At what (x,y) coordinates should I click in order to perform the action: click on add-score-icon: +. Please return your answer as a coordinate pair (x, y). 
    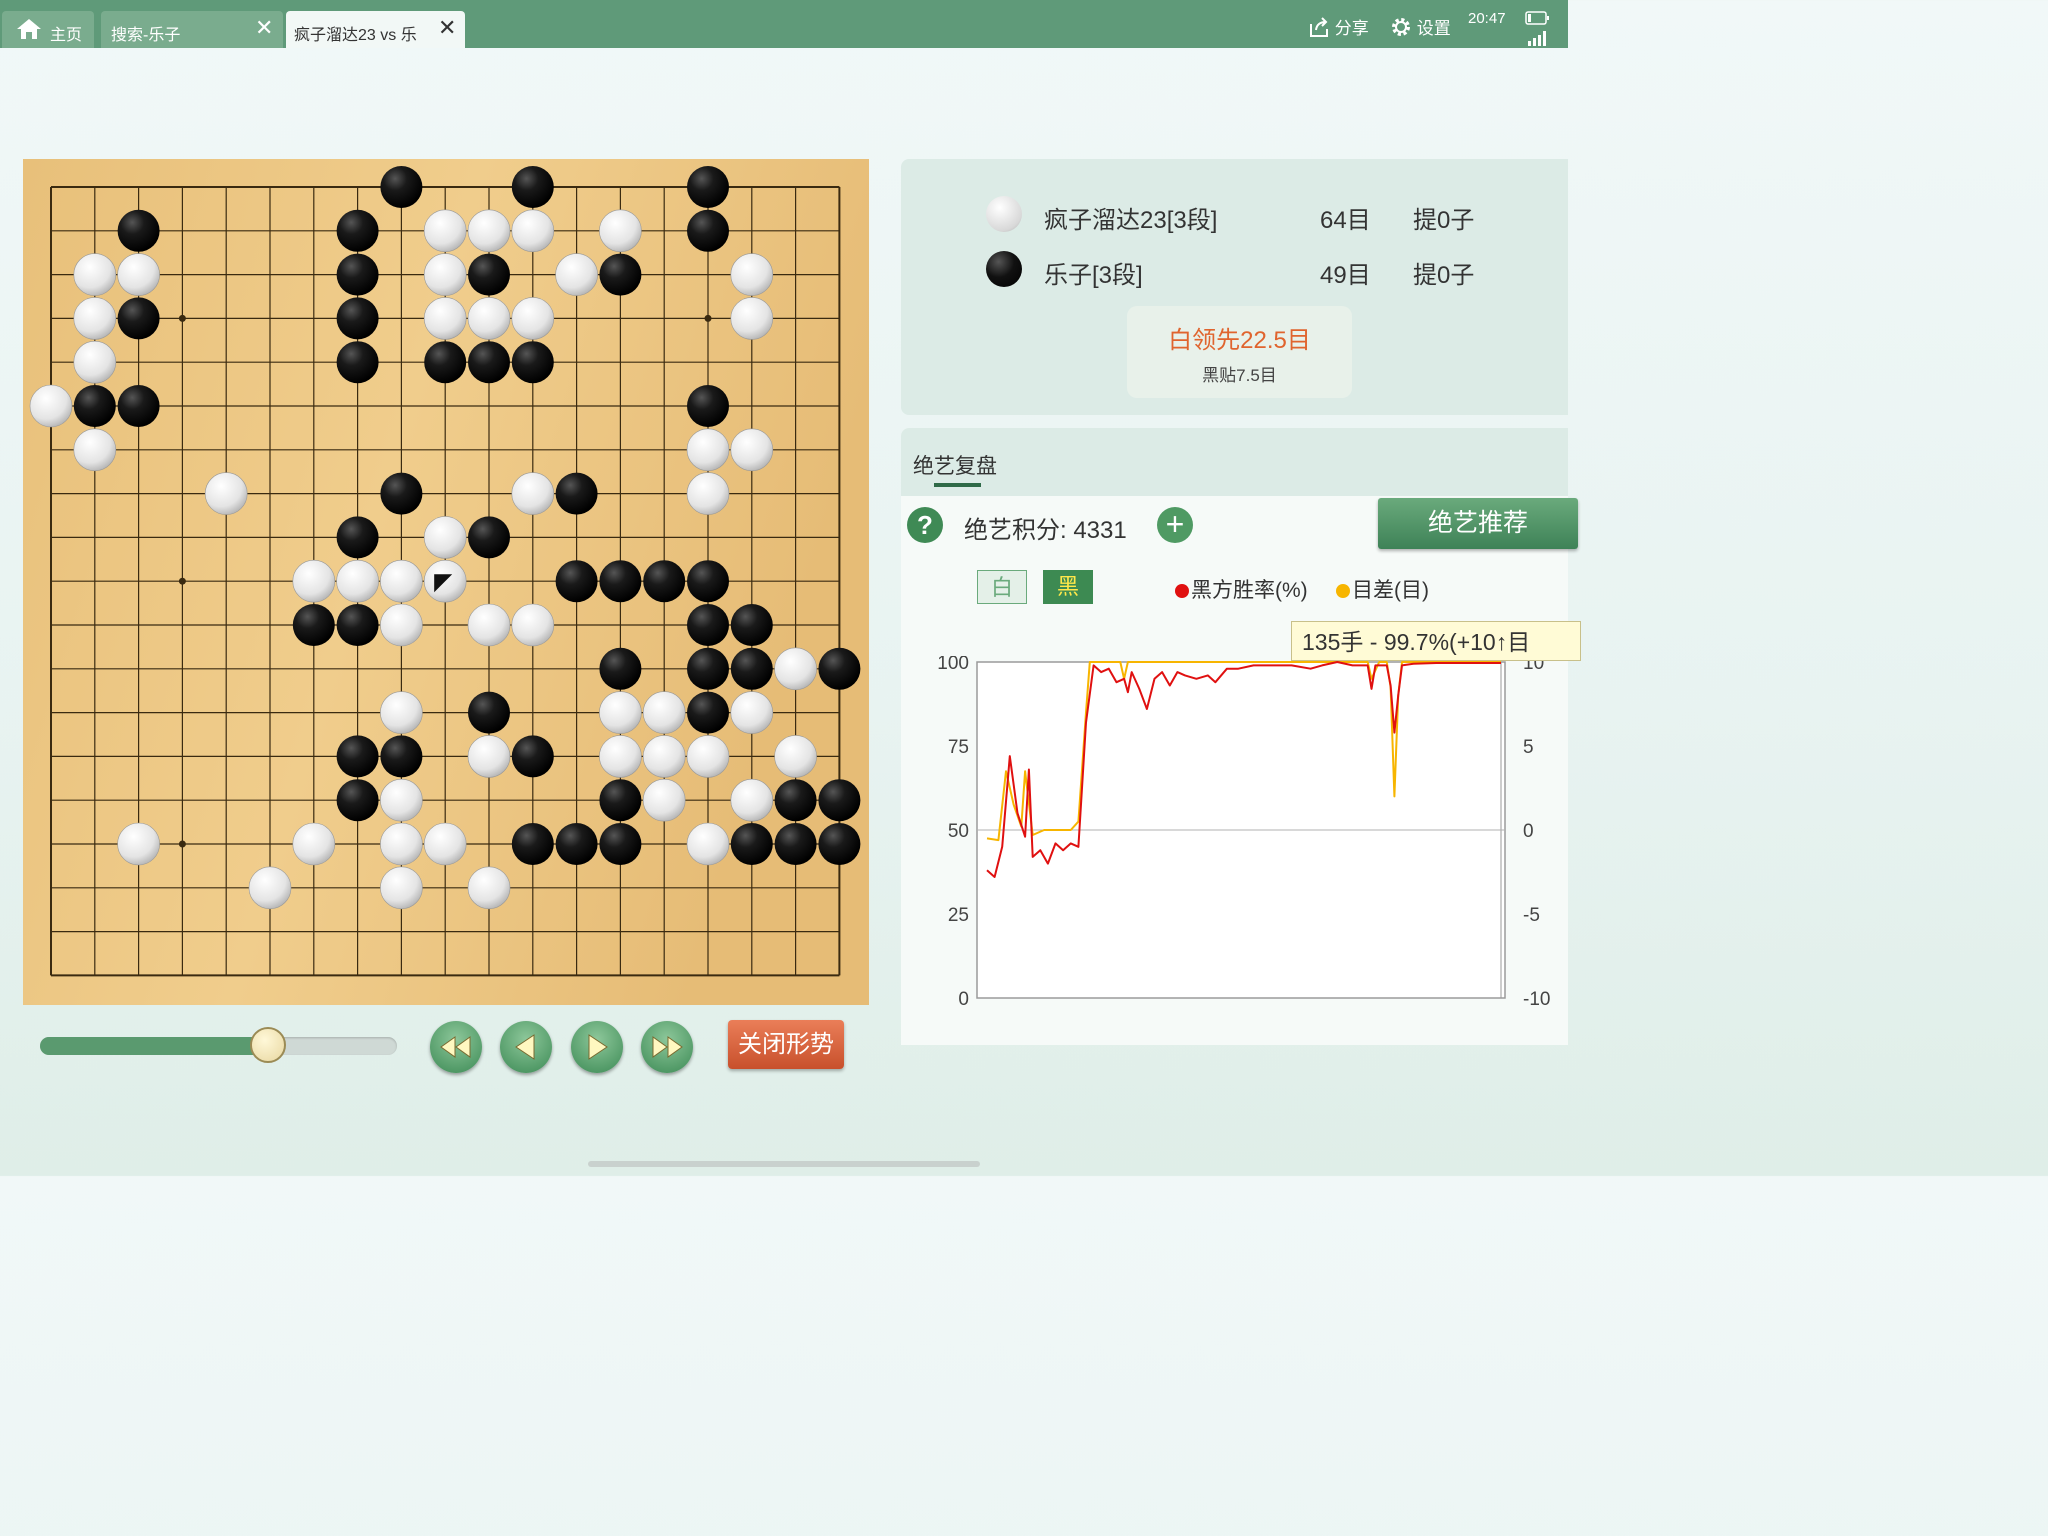
    Looking at the image, I should click on (1175, 525).